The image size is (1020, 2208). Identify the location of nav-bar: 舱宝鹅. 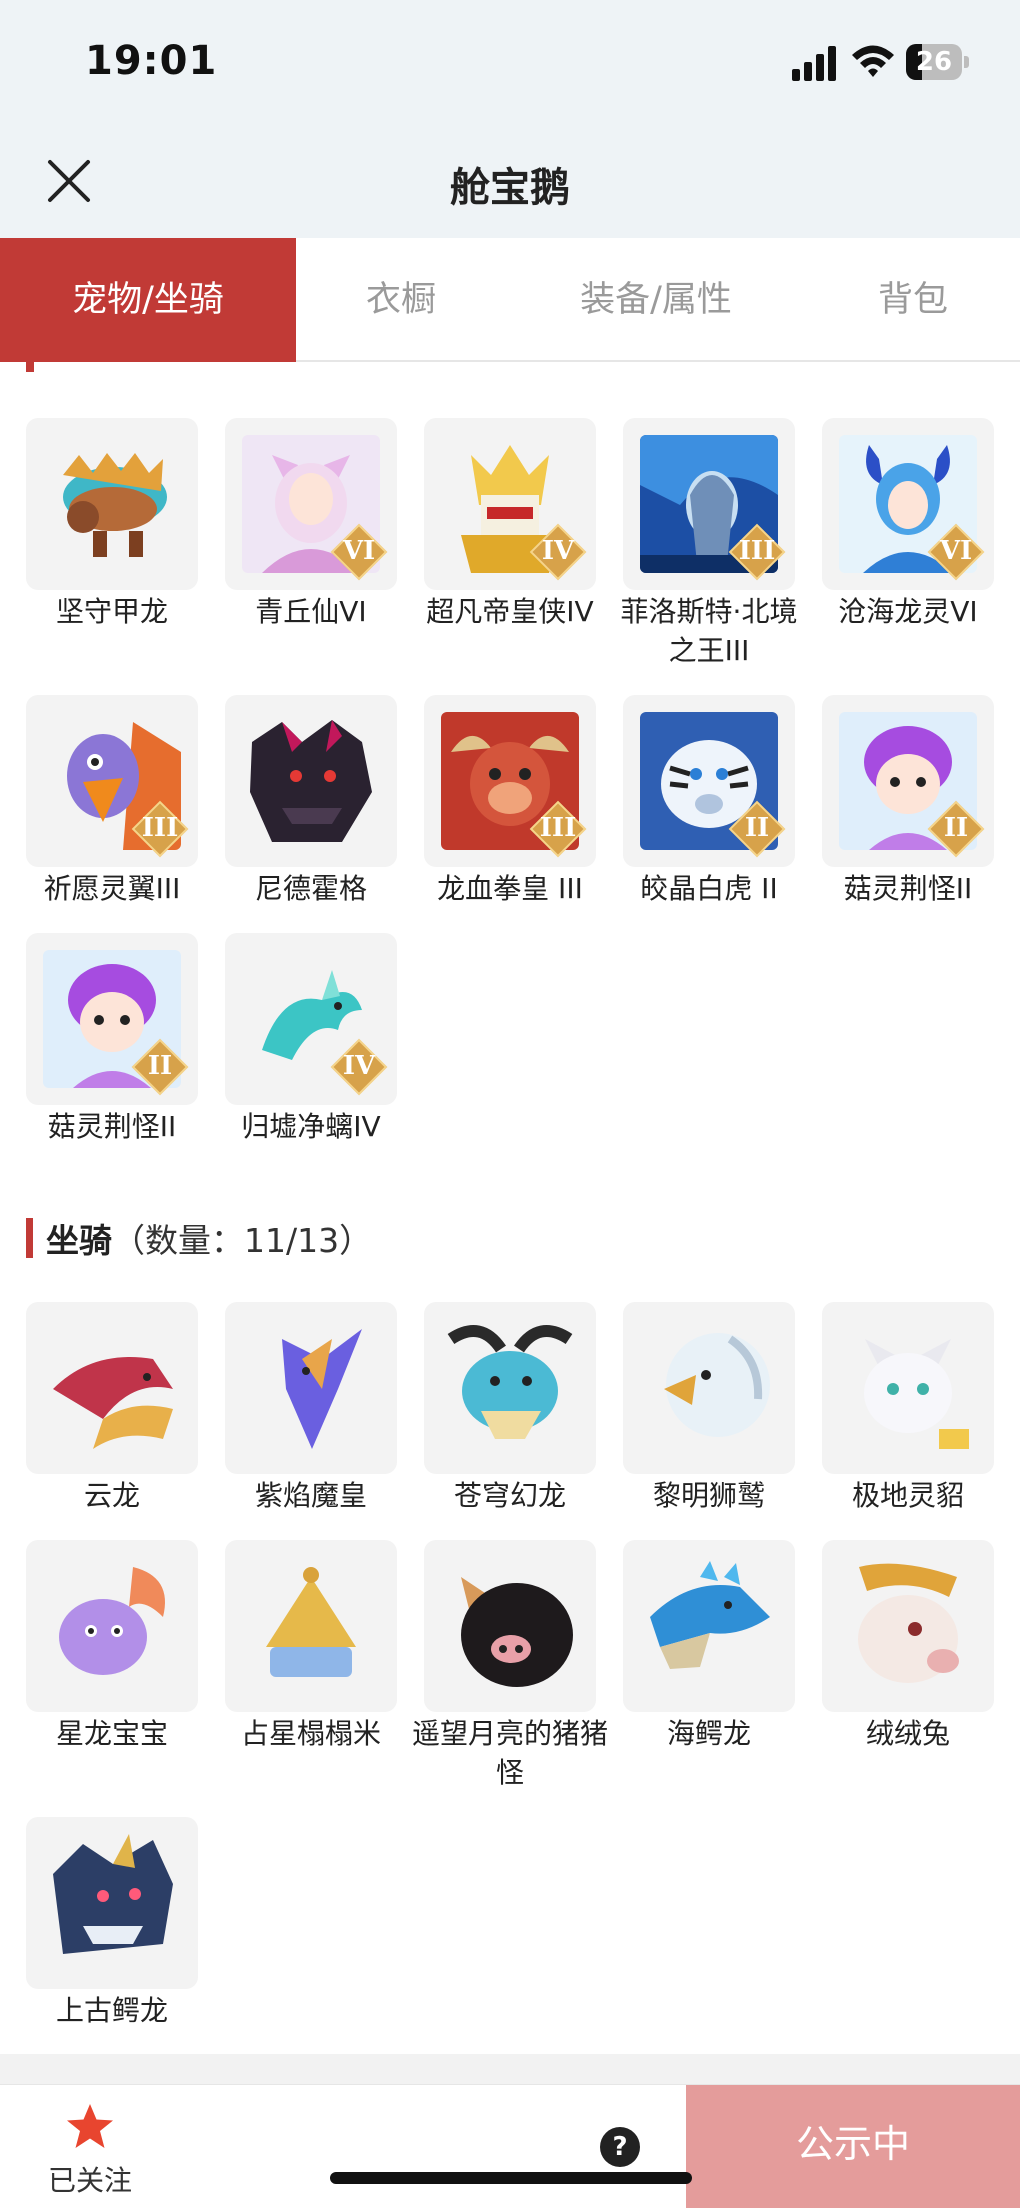
(510, 184).